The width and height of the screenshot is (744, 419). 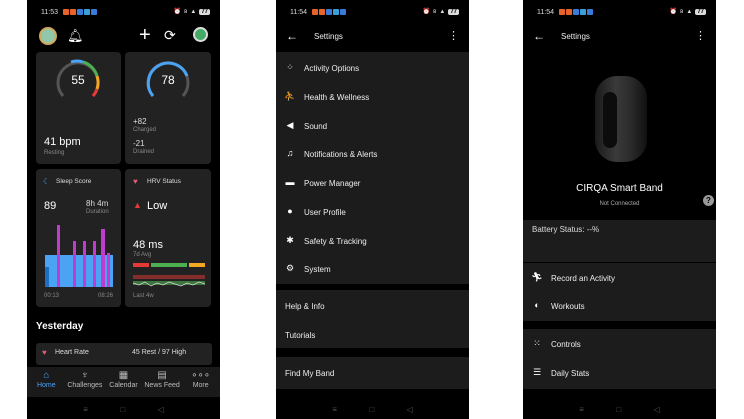 What do you see at coordinates (372, 212) in the screenshot?
I see `menu-item-user-profile: ● User Profile` at bounding box center [372, 212].